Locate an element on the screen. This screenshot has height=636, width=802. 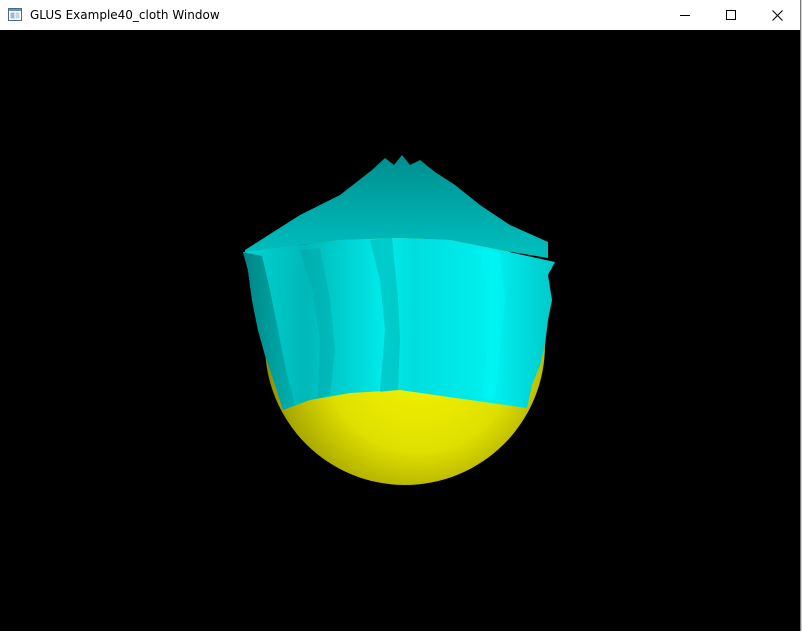
maximize-icon is located at coordinates (731, 15).